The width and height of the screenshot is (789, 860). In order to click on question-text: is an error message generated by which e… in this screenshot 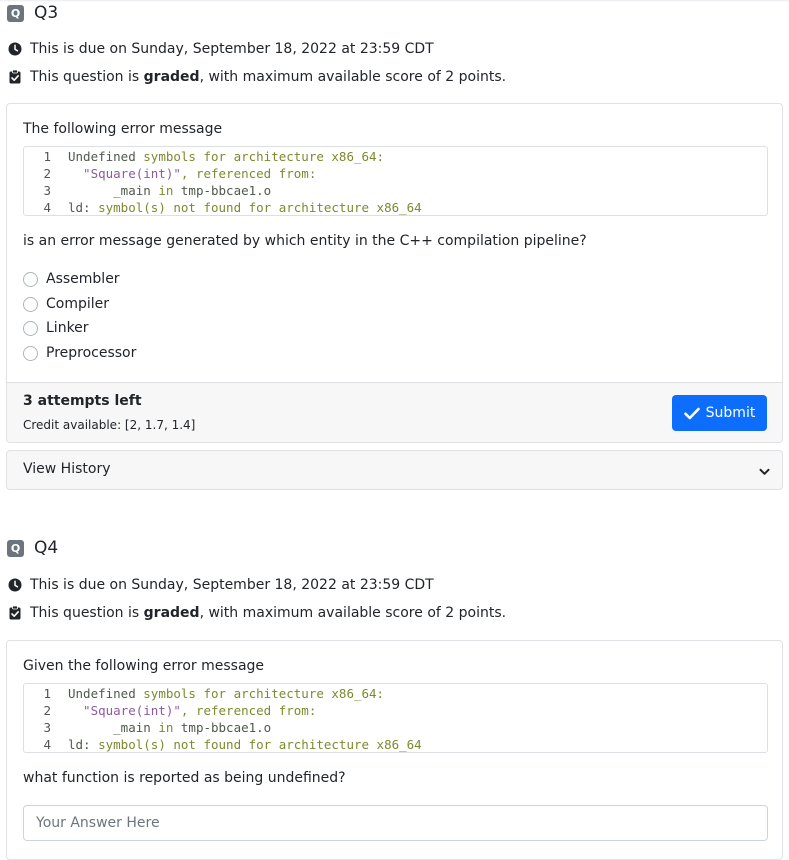, I will do `click(305, 241)`.